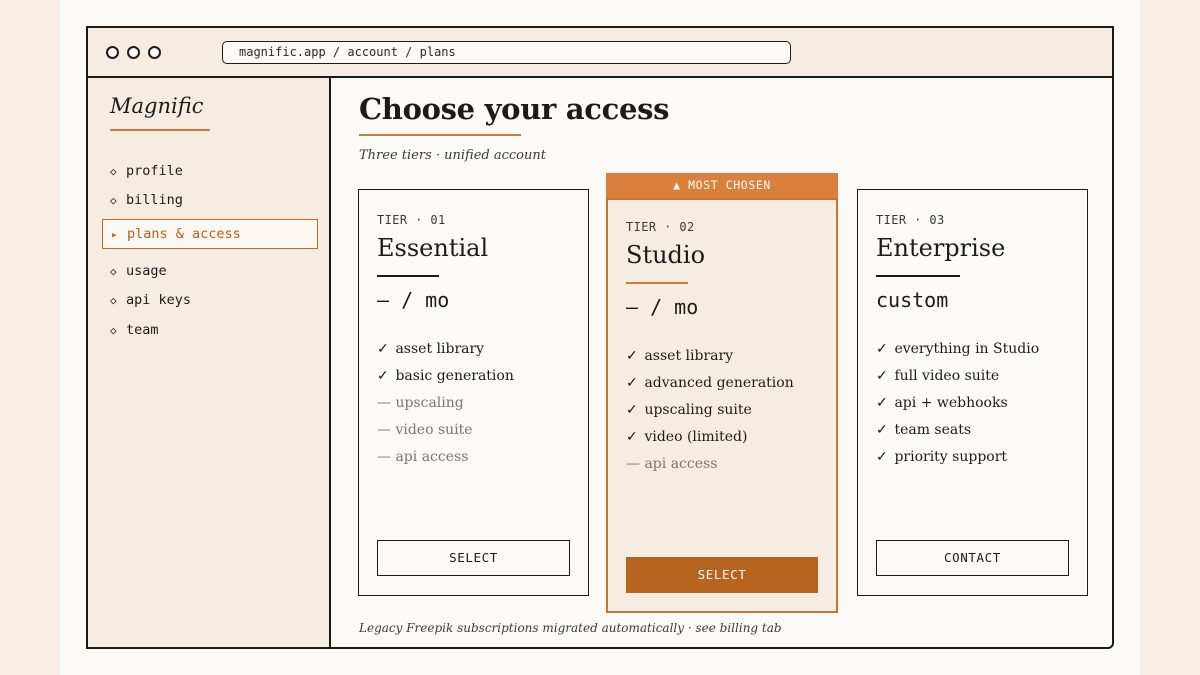 The width and height of the screenshot is (1200, 675). I want to click on sidebar-item-billing: ◇ billing, so click(210, 201).